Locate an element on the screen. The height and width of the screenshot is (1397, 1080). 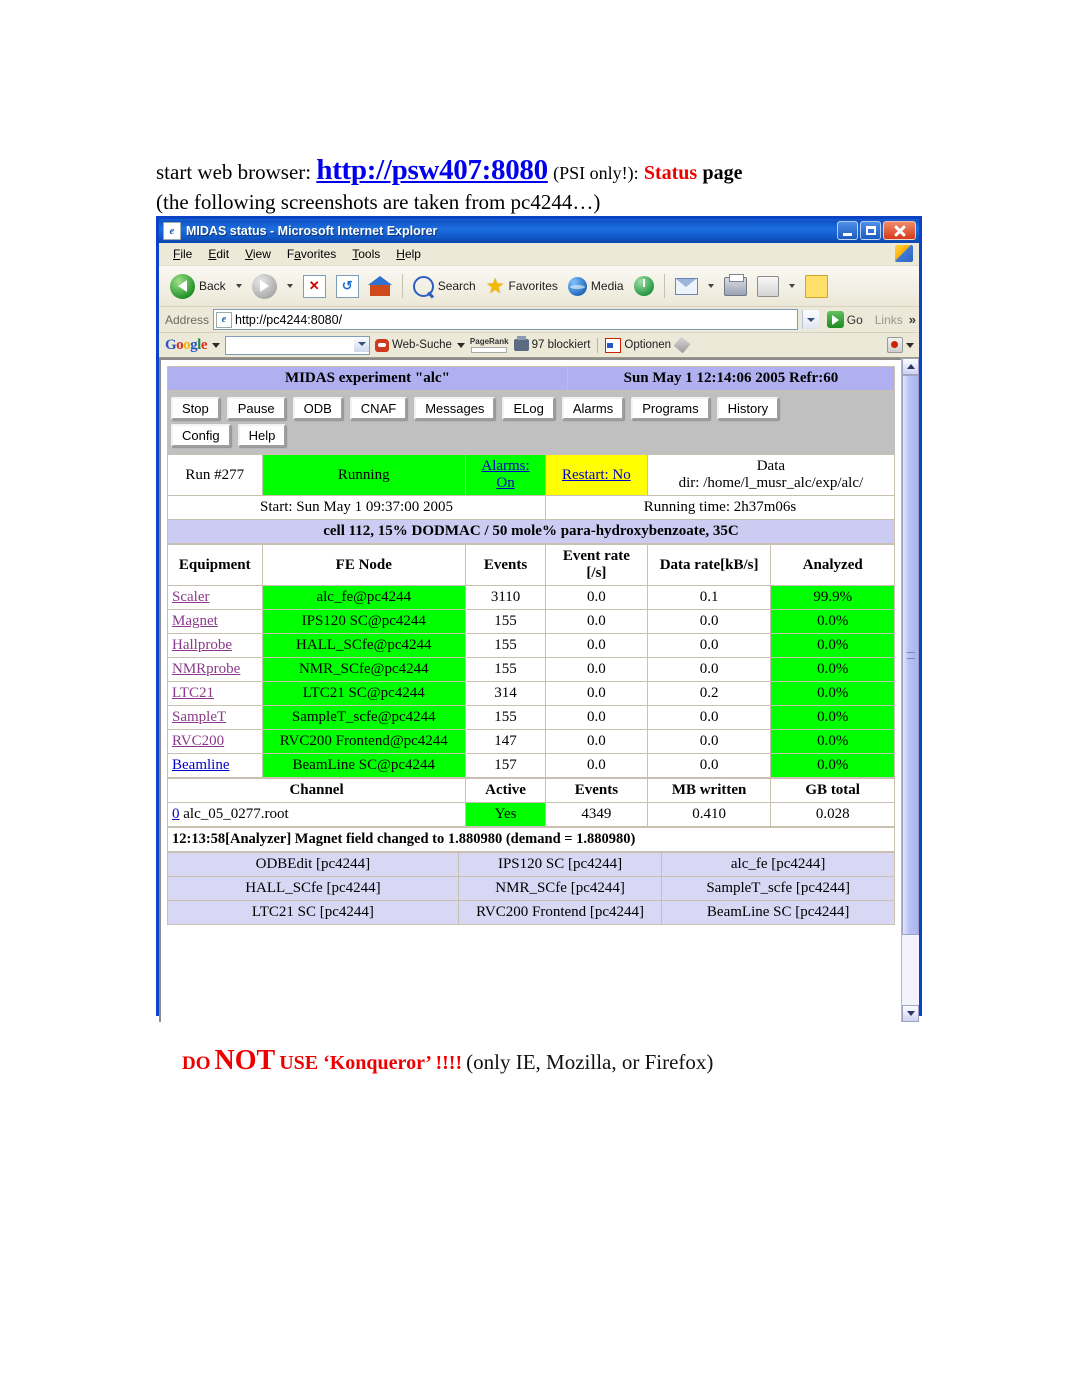
equipment-link-samplet: SampleT is located at coordinates (199, 717).